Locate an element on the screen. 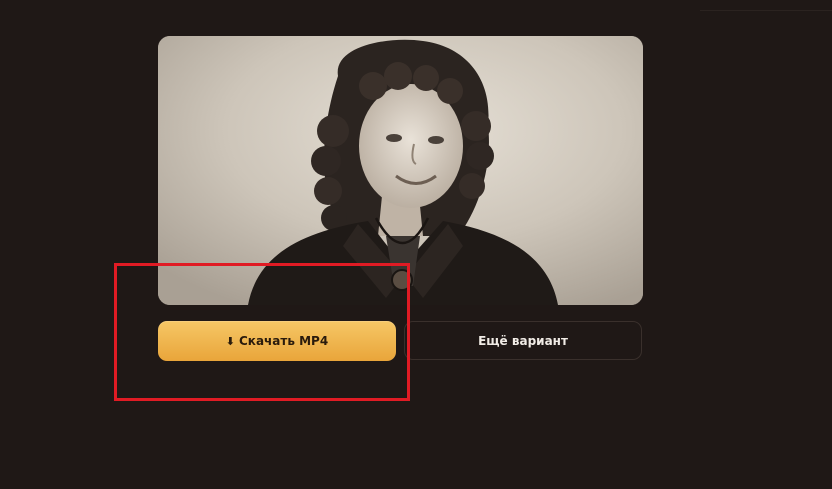 The height and width of the screenshot is (489, 832). another-variant-label: Ещё вариант is located at coordinates (523, 340).